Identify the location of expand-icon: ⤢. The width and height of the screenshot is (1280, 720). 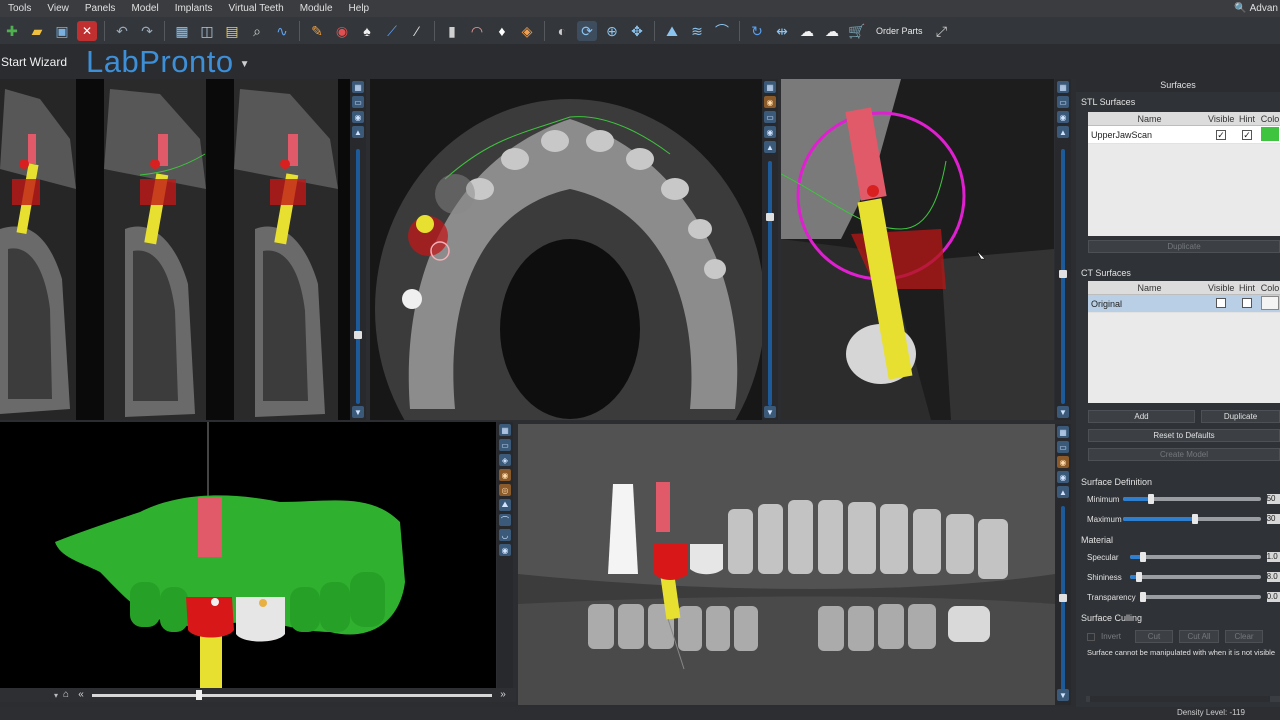
(942, 31).